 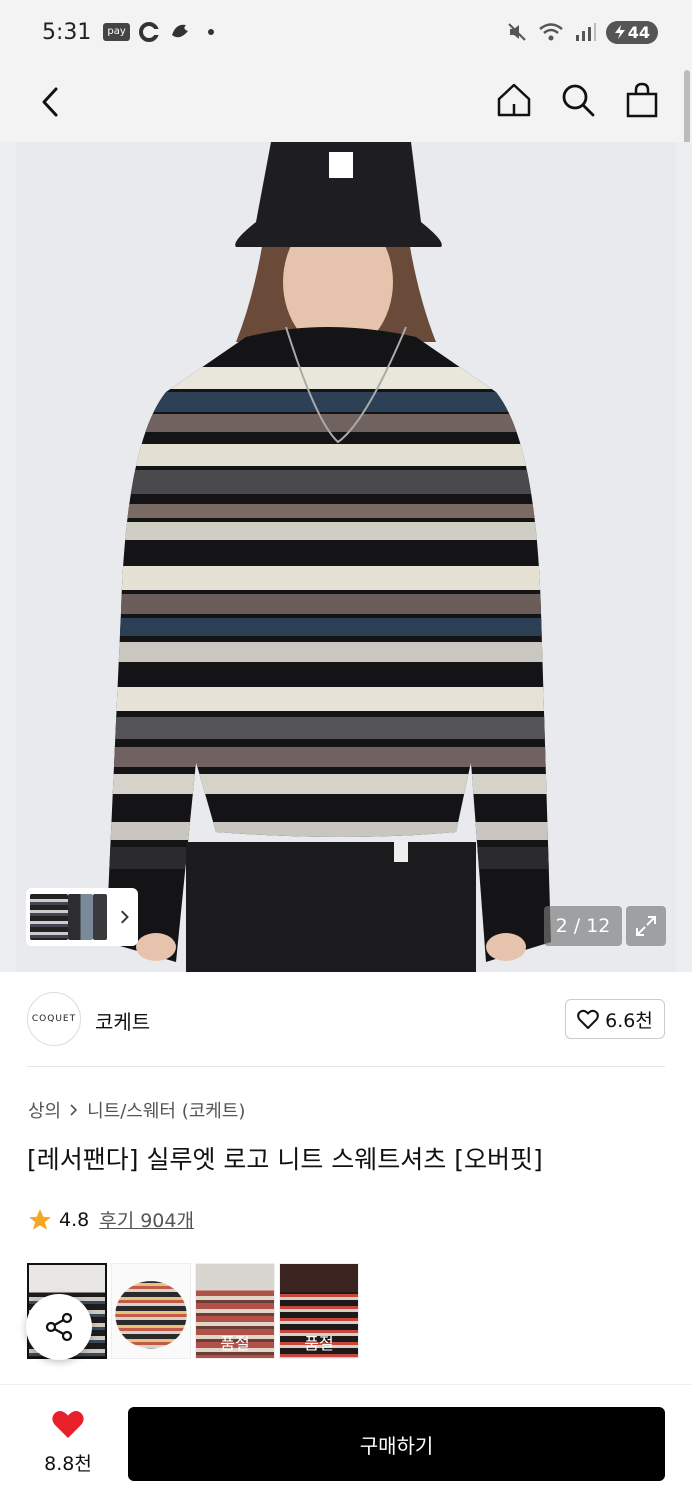 I want to click on heart-filled-icon, so click(x=68, y=1424).